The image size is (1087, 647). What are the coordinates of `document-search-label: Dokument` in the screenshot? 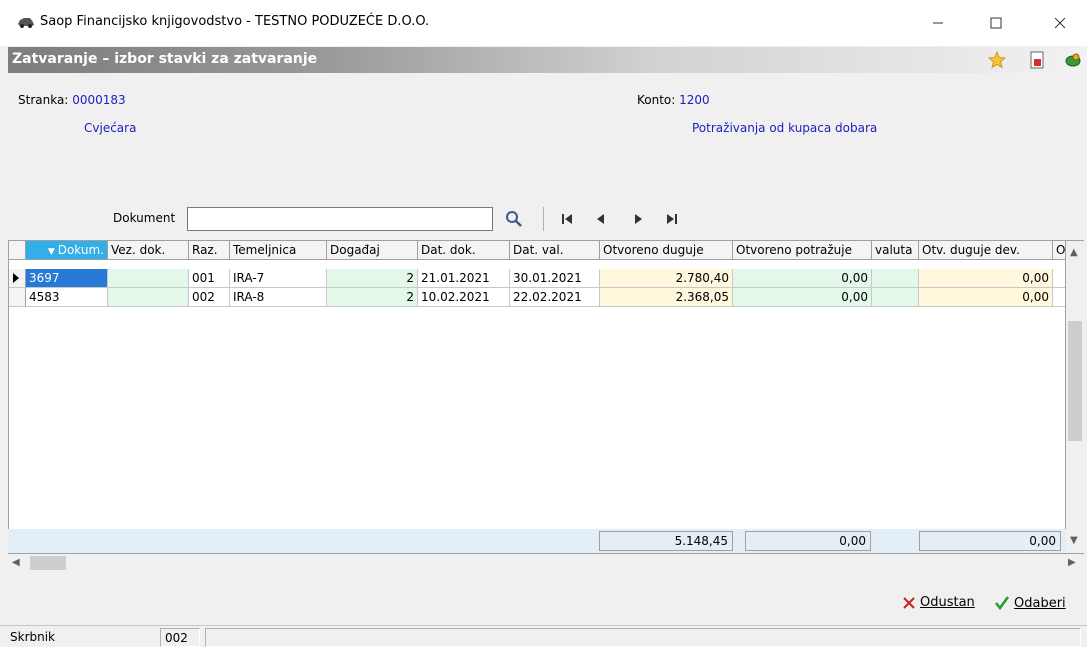 It's located at (144, 218).